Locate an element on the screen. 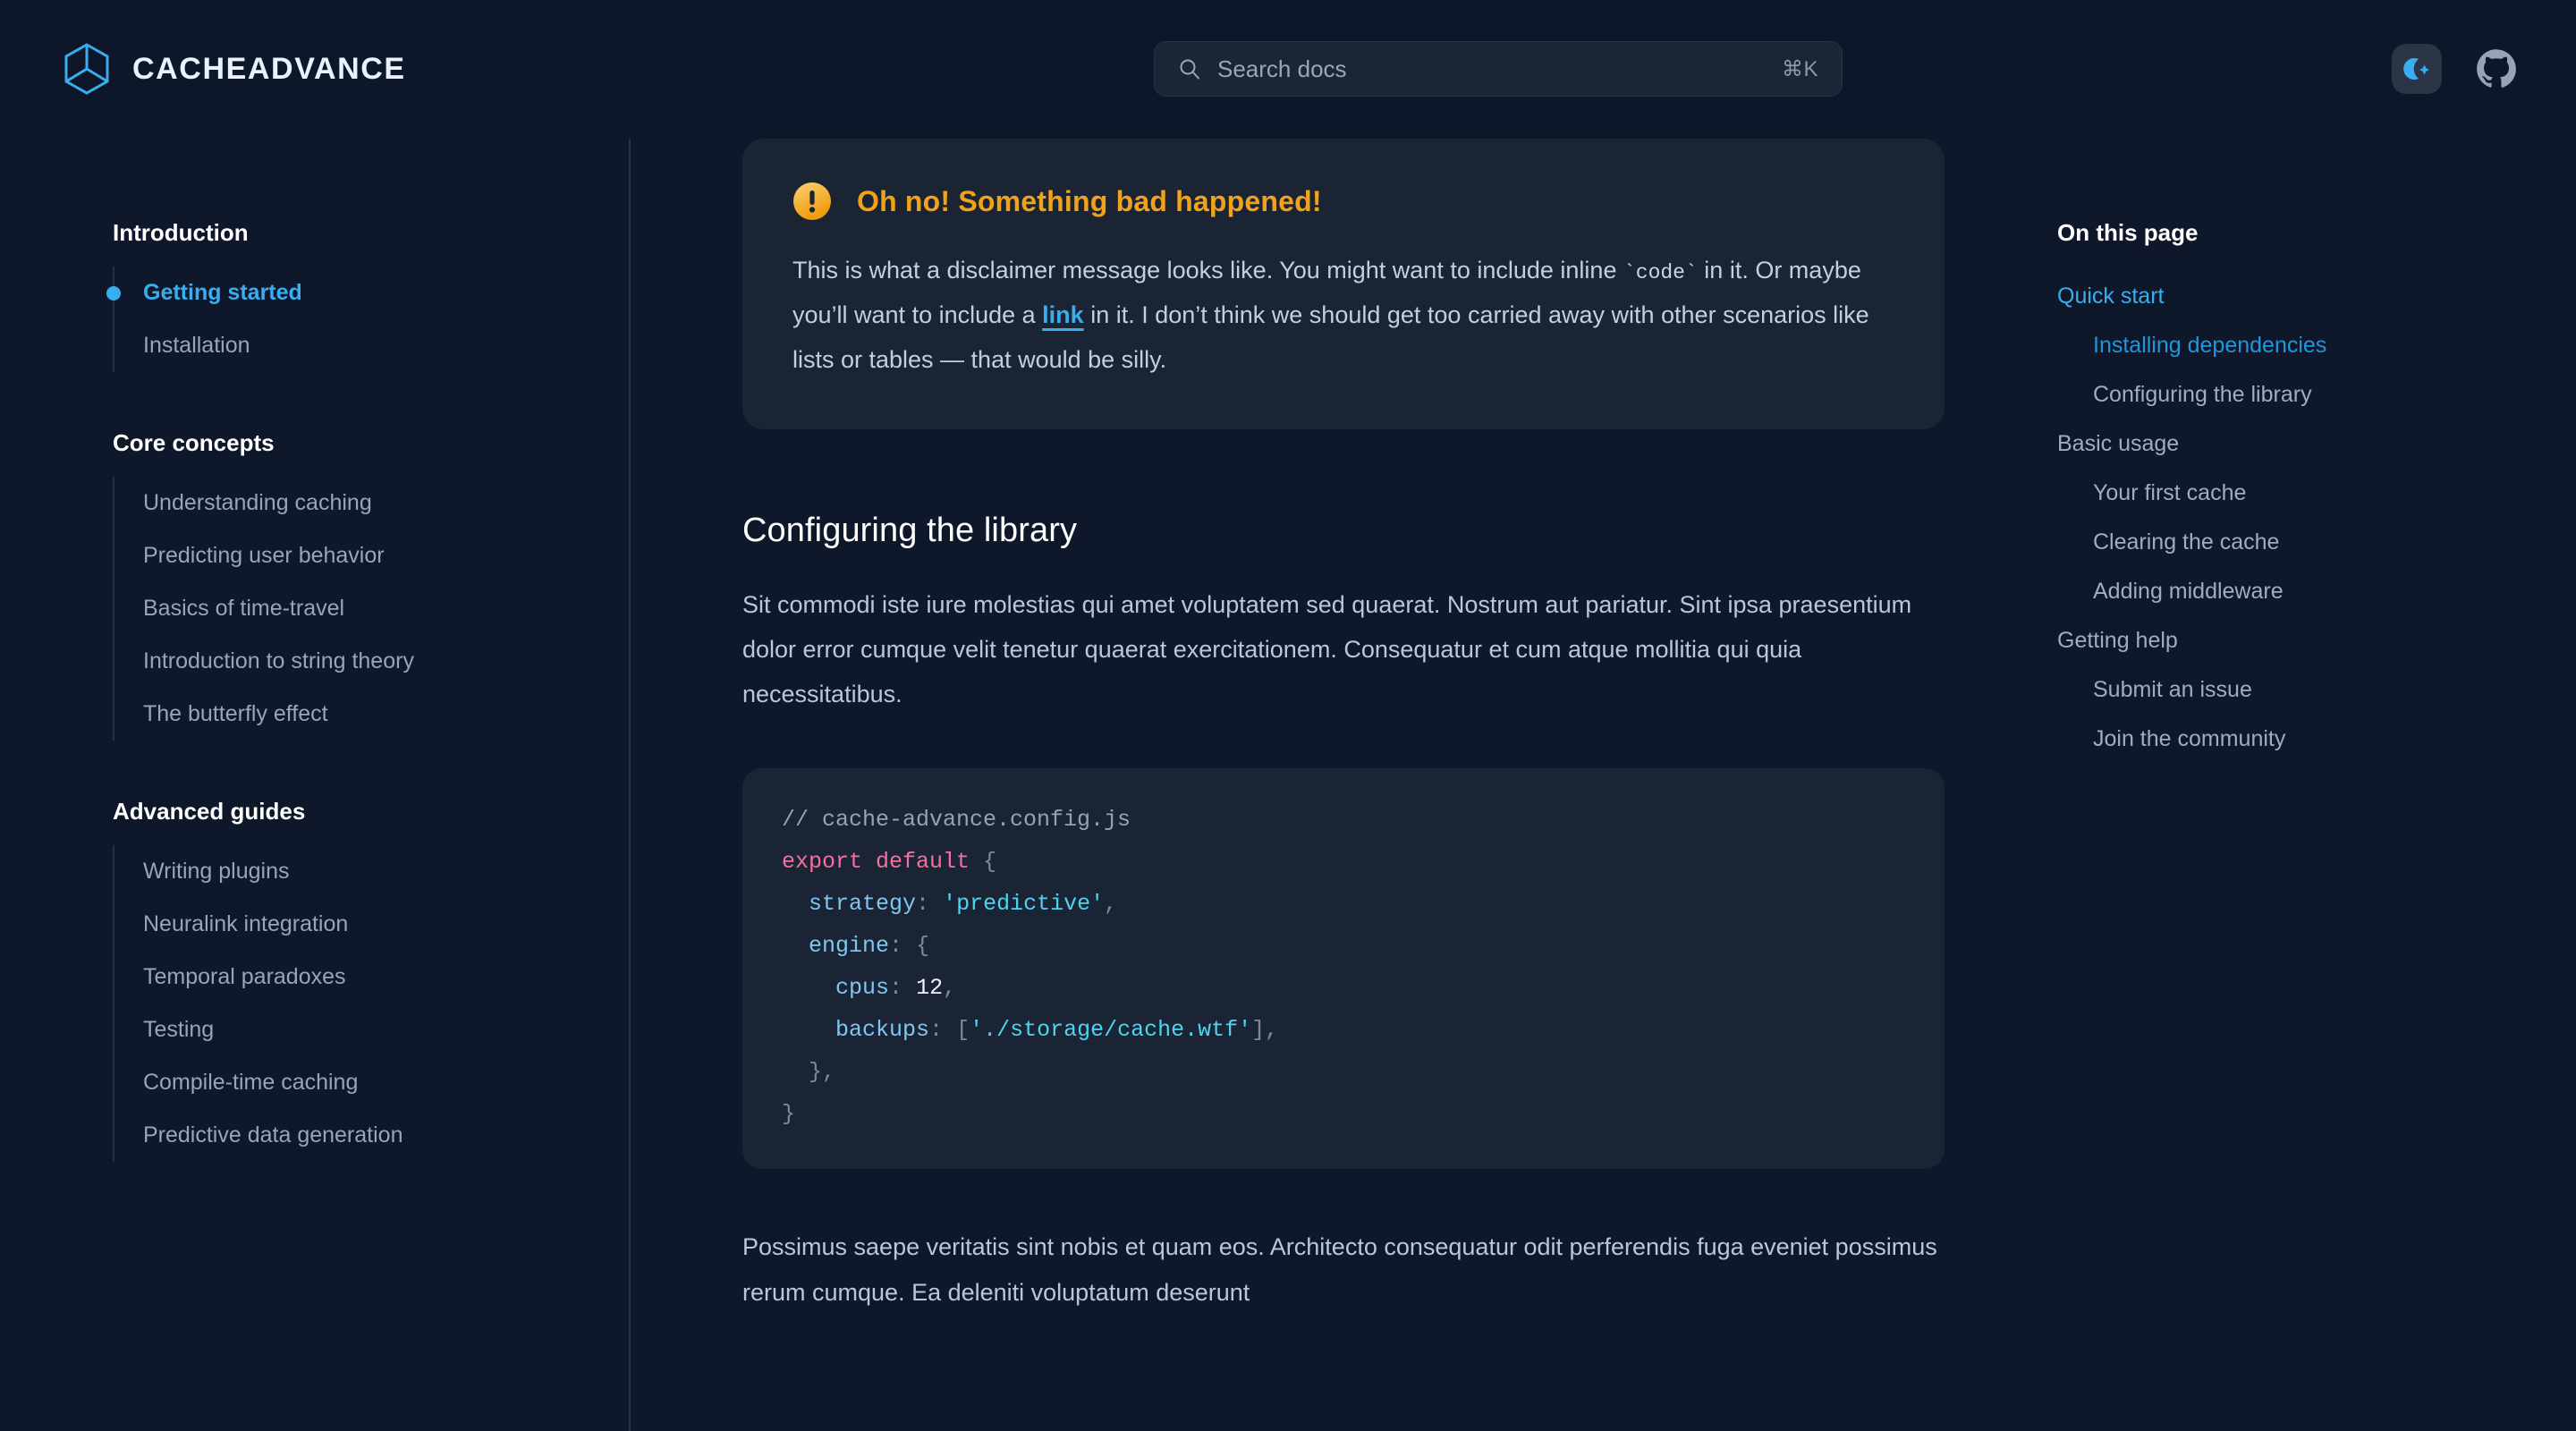  sidebar-item-writing-plugins: Writing plugins is located at coordinates (371, 872).